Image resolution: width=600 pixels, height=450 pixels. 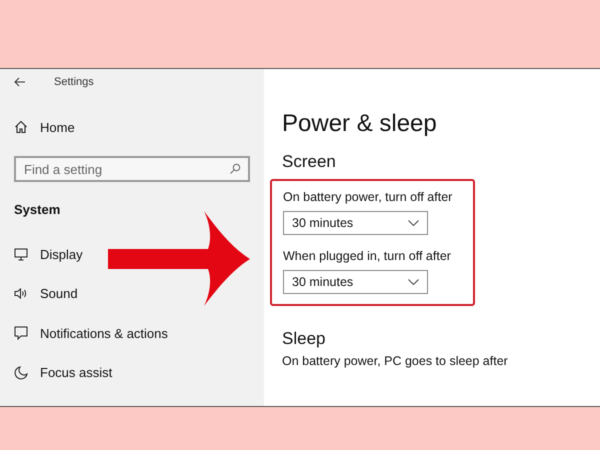 I want to click on page-title: Power & sleep, so click(x=360, y=124).